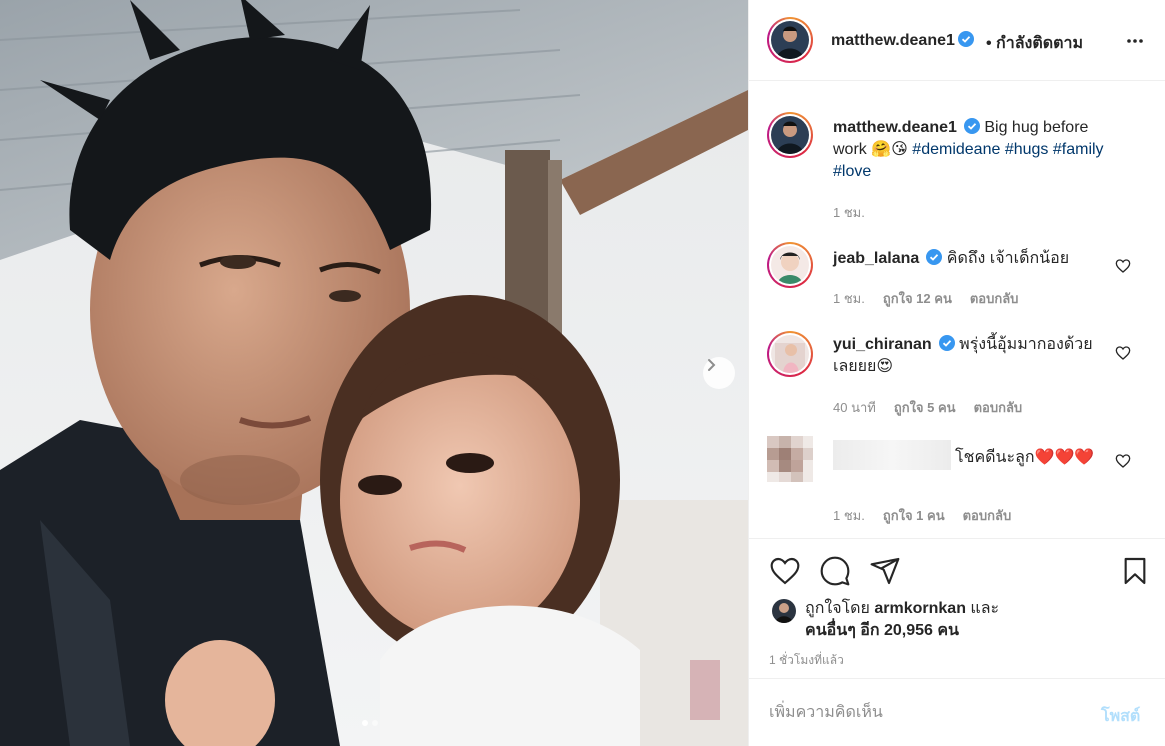  I want to click on caption-username: matthew.deane1, so click(895, 127).